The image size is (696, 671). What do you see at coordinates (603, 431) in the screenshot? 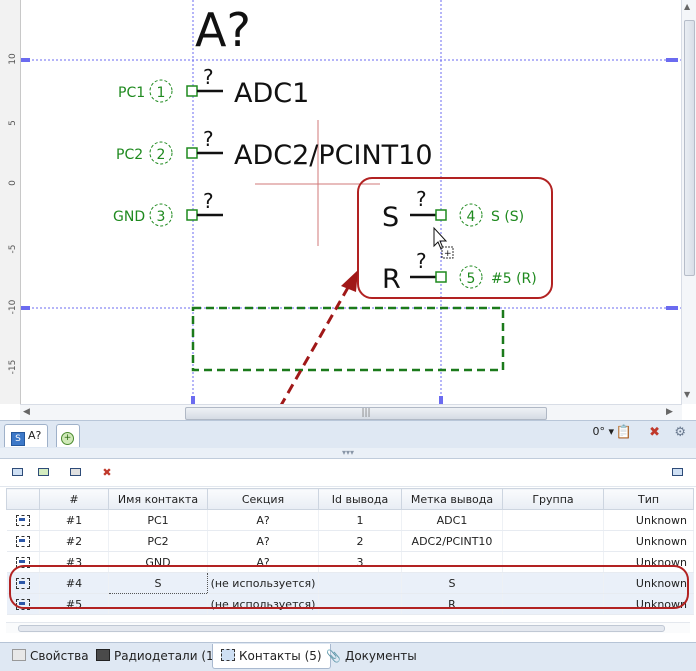
I see `rotation-angle-select: 0° ▾` at bounding box center [603, 431].